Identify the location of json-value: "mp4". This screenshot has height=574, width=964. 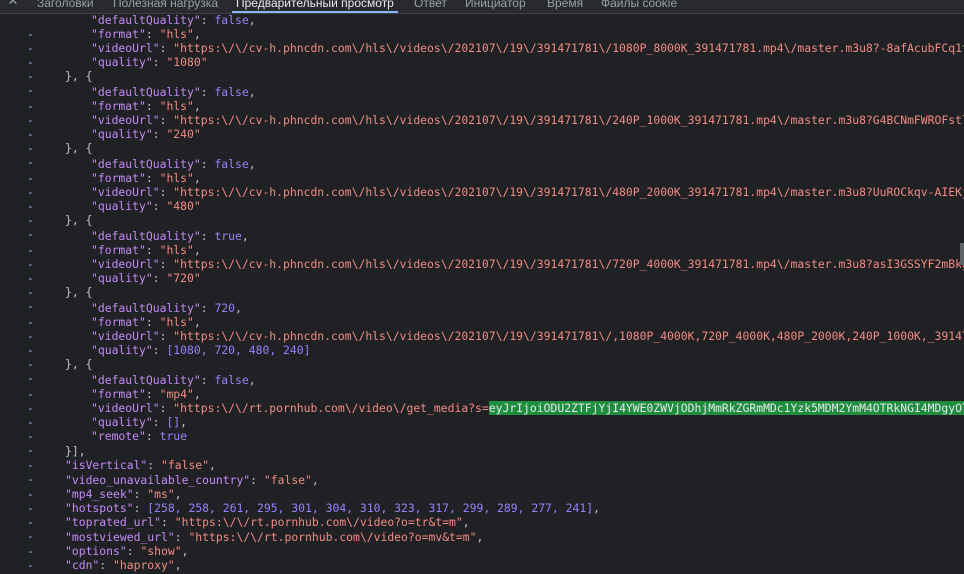
(176, 394).